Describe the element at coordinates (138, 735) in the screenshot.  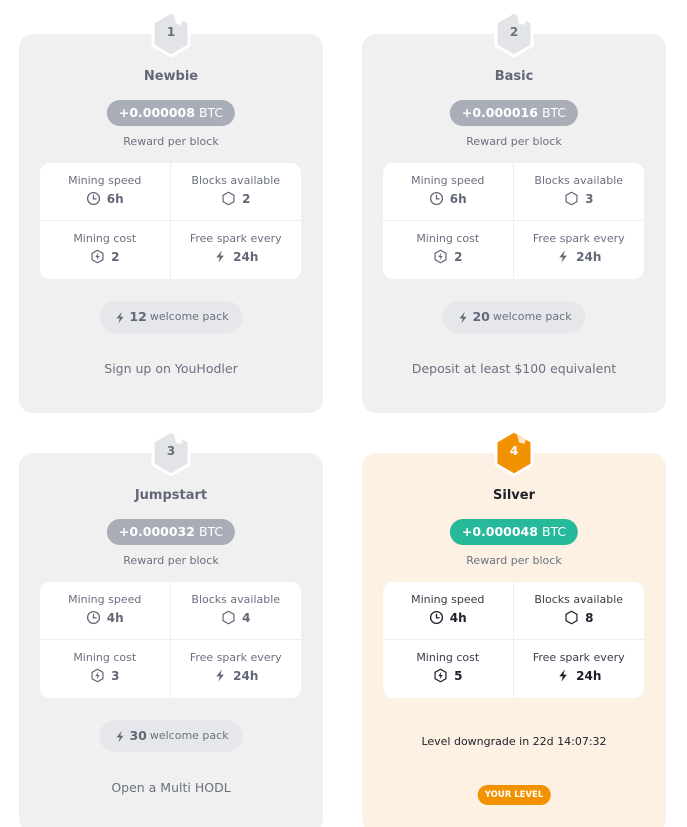
I see `welcome-count: 30` at that location.